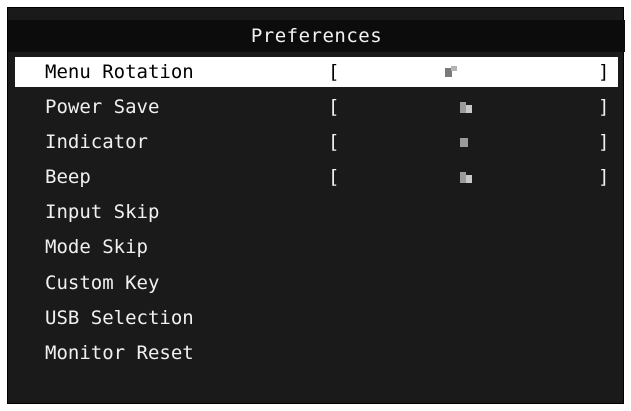 The width and height of the screenshot is (631, 411). Describe the element at coordinates (96, 142) in the screenshot. I see `menu-item-label: Indicator` at that location.